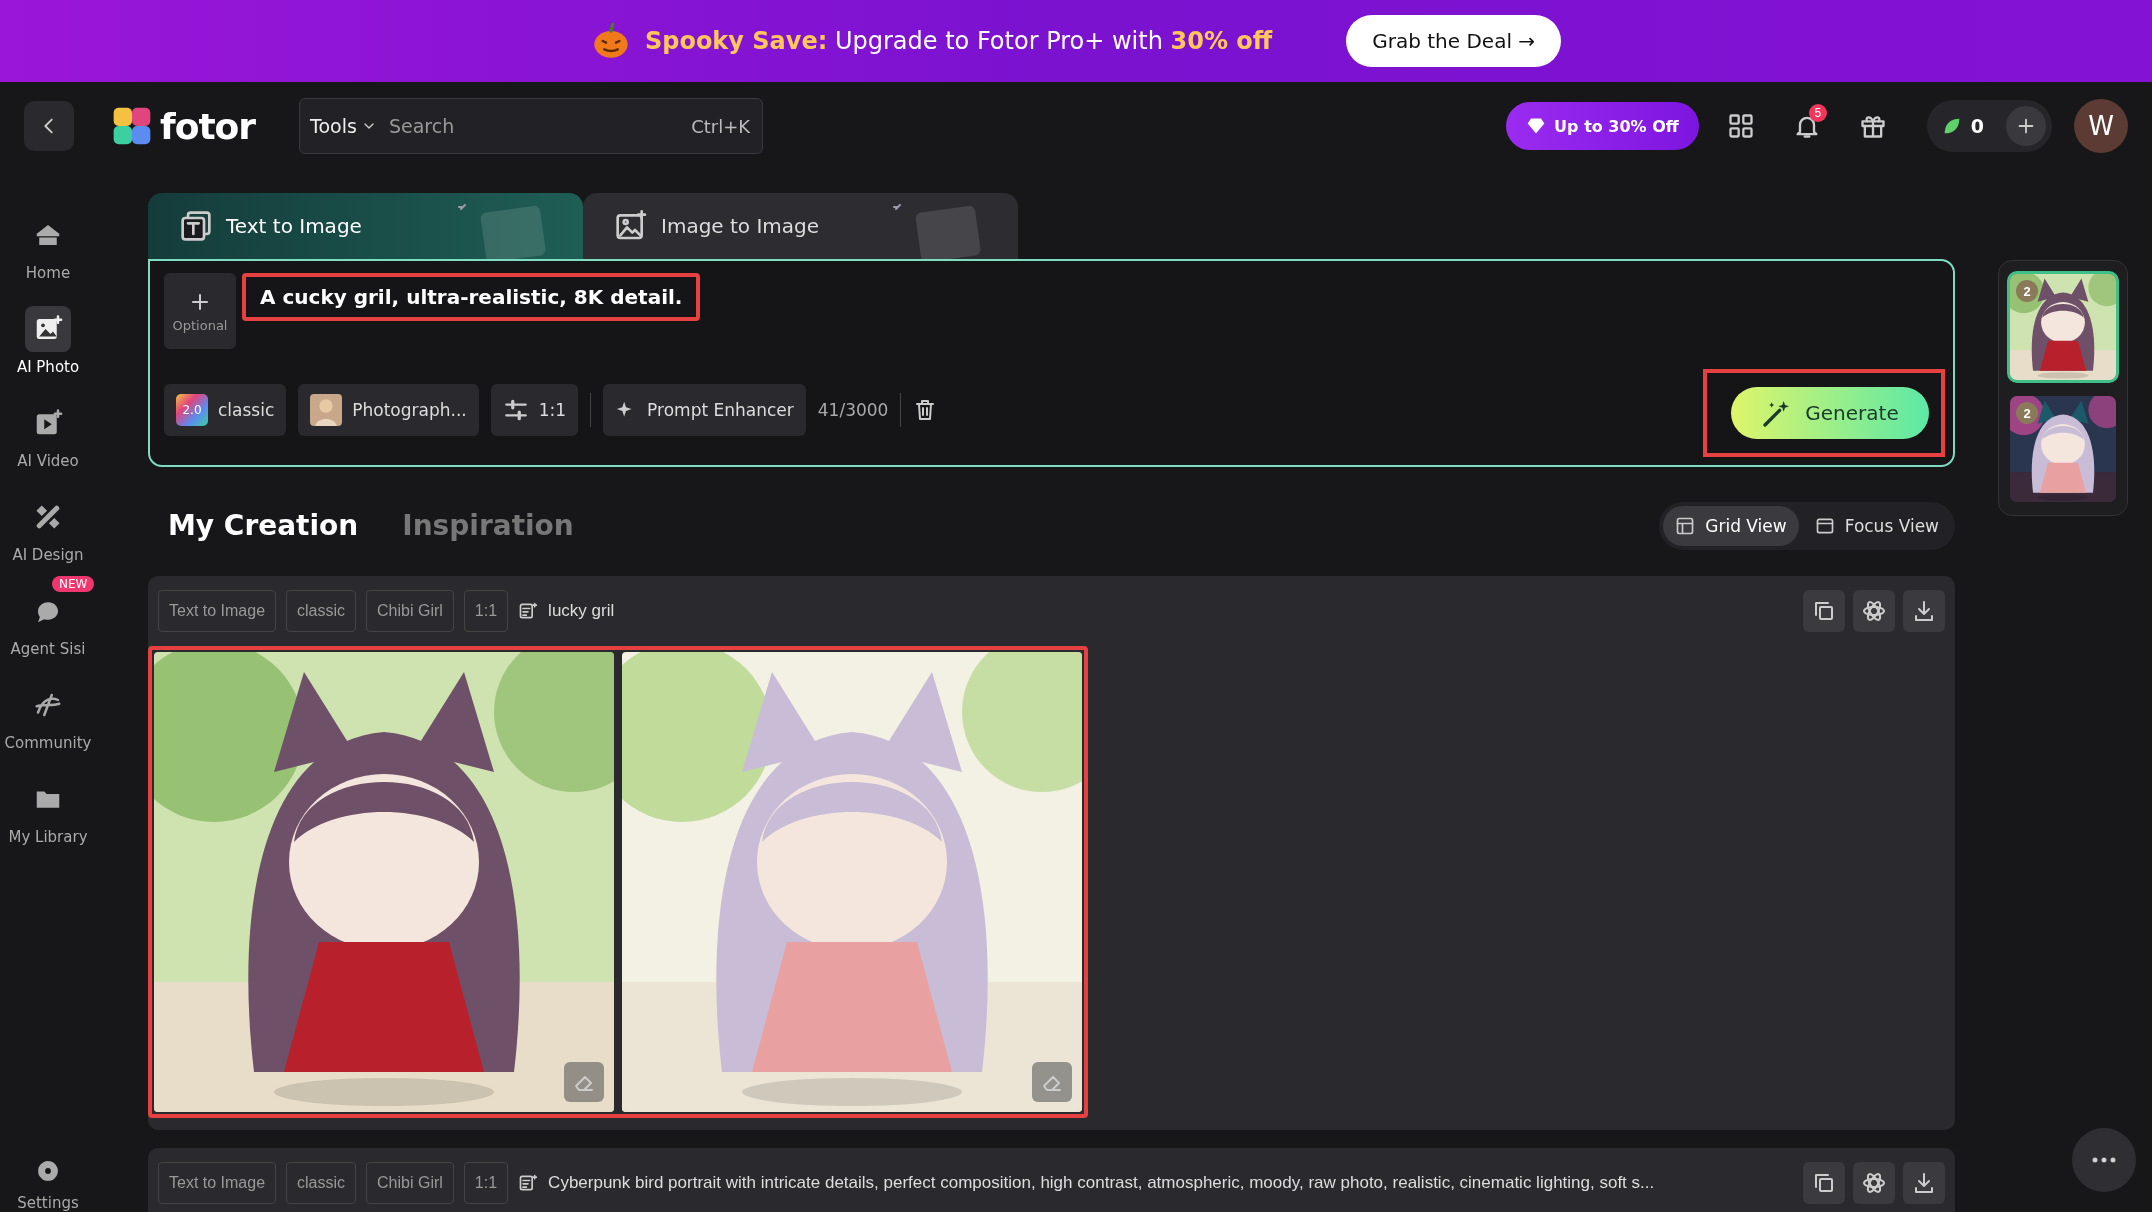 Image resolution: width=2152 pixels, height=1212 pixels. I want to click on new-badge: NEW, so click(73, 584).